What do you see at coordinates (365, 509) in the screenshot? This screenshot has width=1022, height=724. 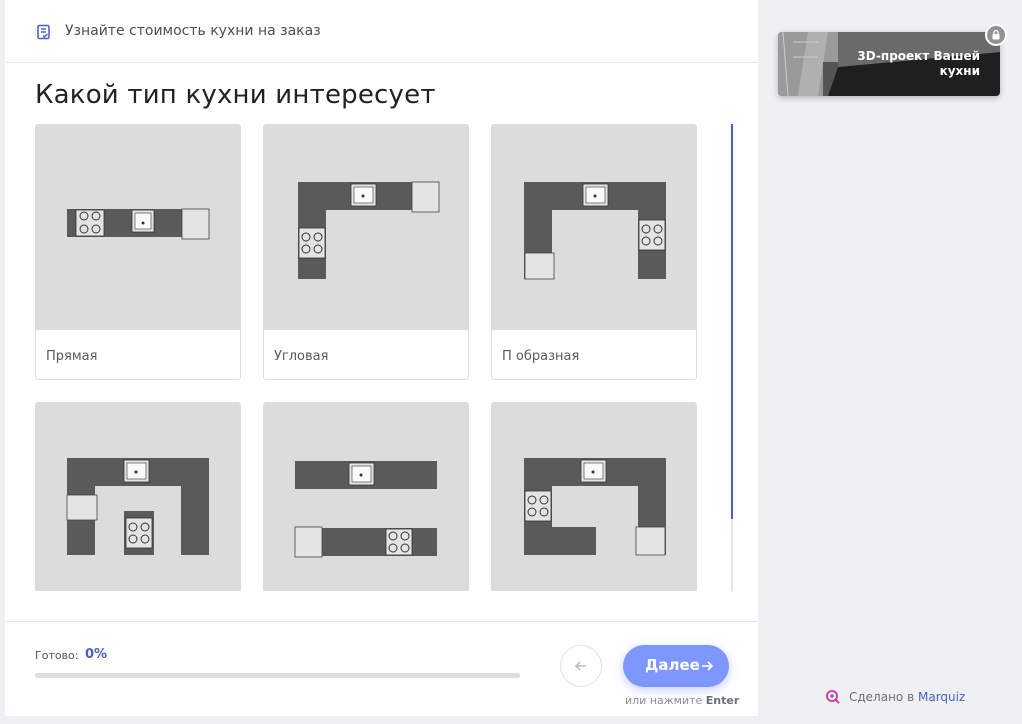 I see `parallel-kitchen-icon` at bounding box center [365, 509].